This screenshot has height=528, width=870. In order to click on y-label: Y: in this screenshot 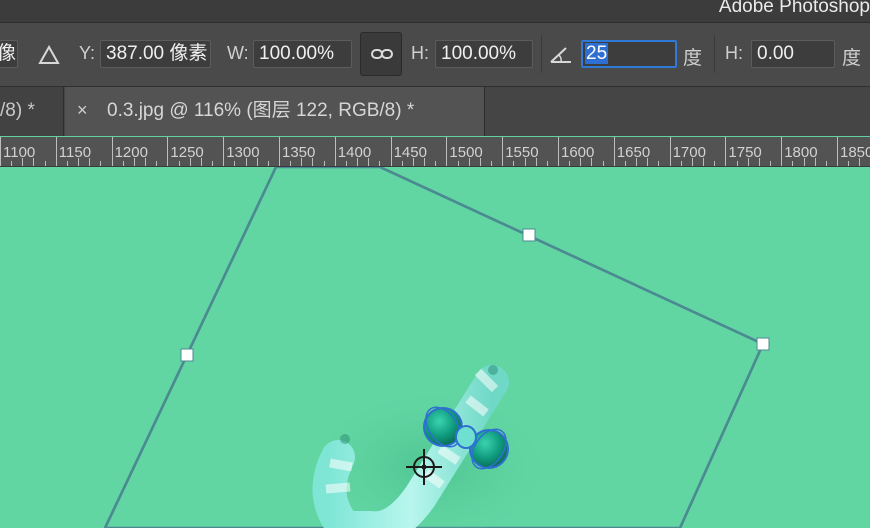, I will do `click(87, 53)`.